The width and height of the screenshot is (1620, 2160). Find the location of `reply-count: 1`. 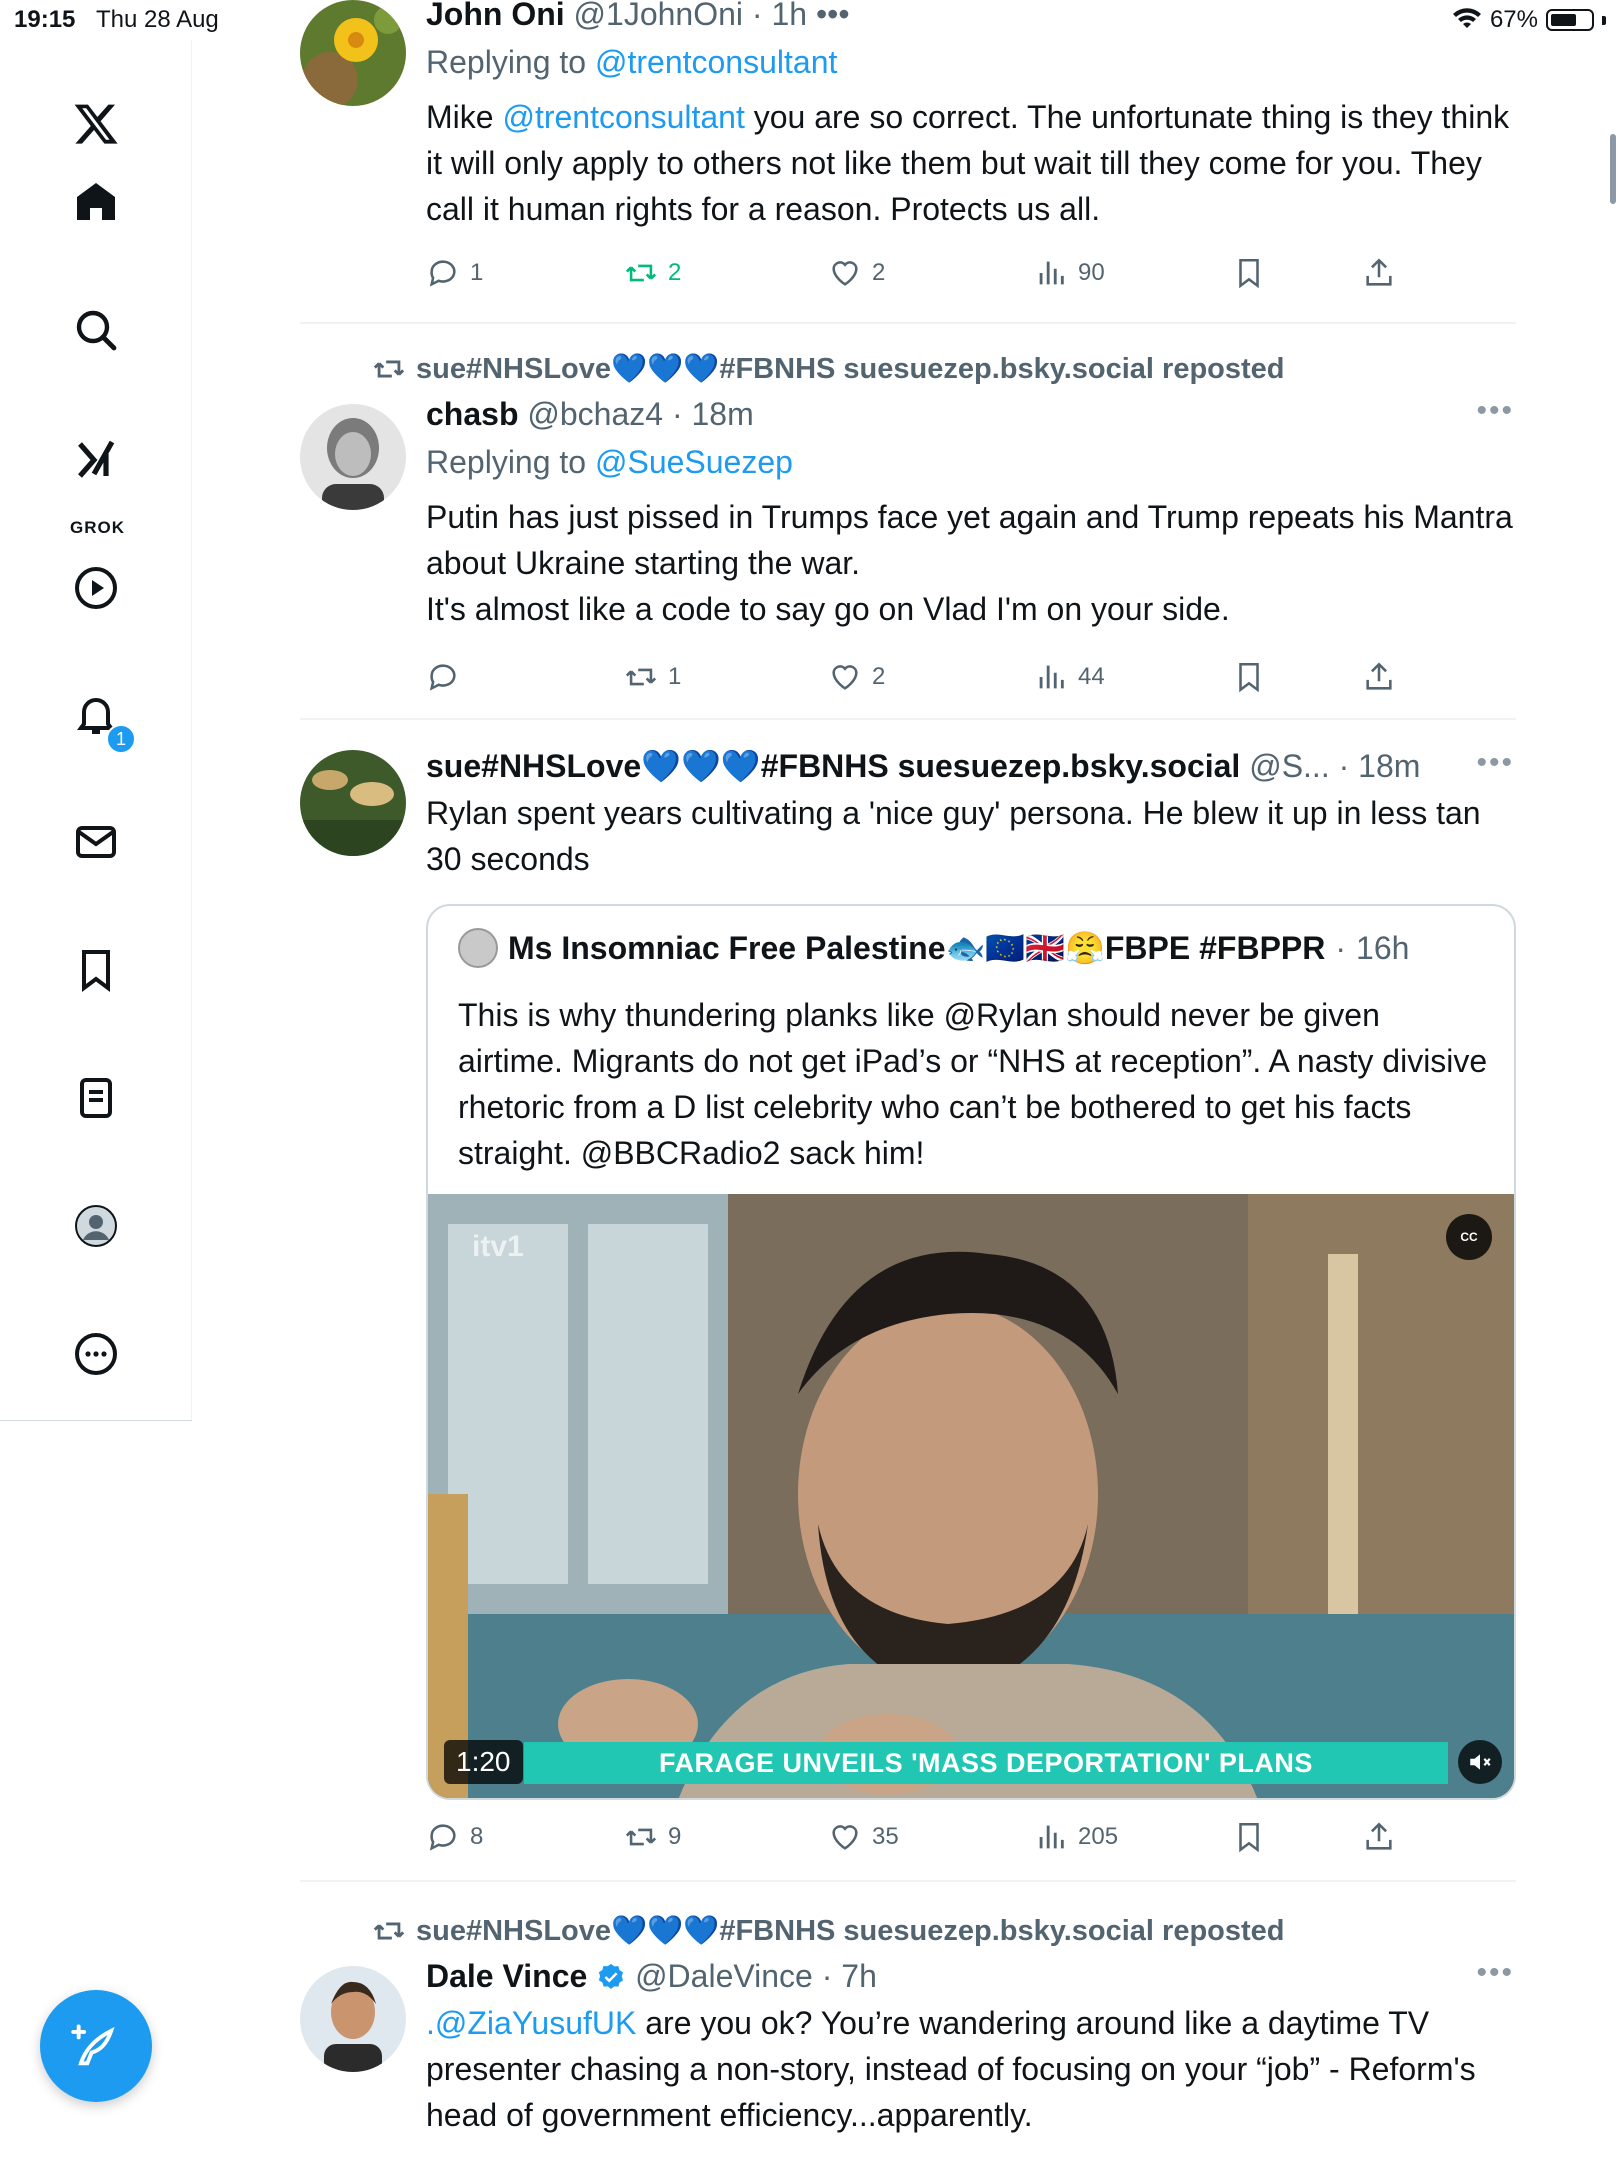

reply-count: 1 is located at coordinates (477, 272).